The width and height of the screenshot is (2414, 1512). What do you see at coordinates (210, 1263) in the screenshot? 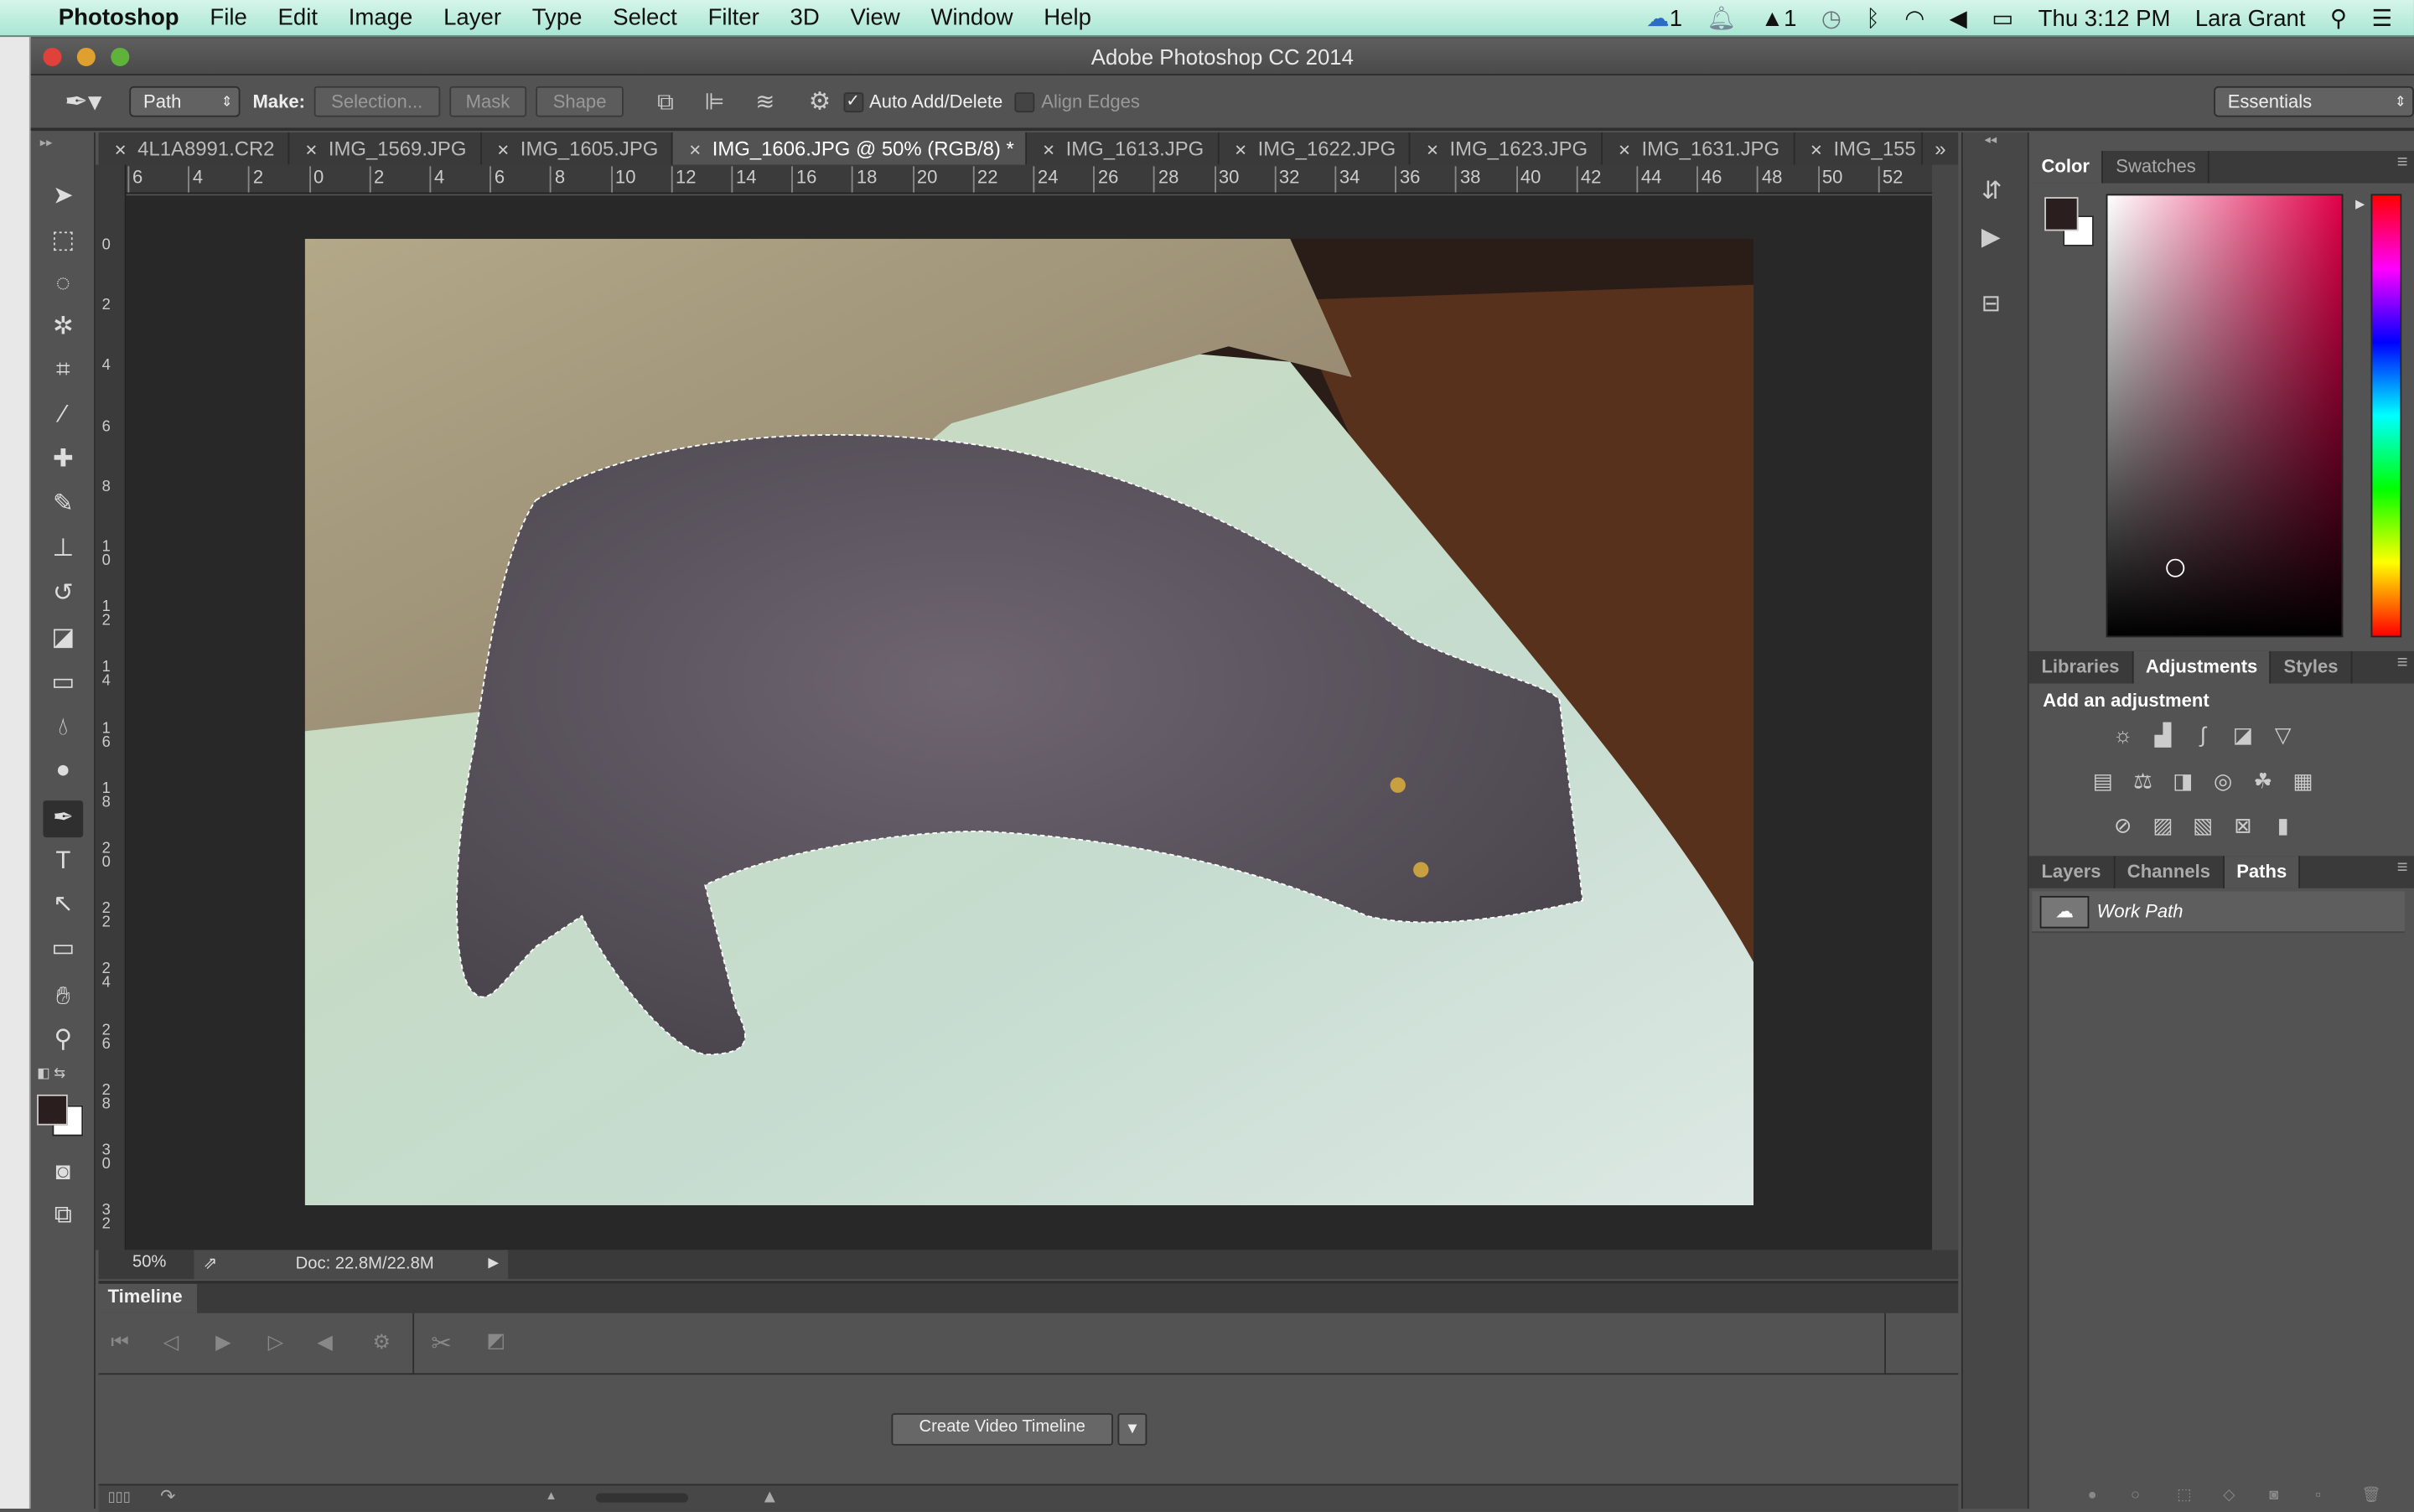
I see `share-icon: ⇗` at bounding box center [210, 1263].